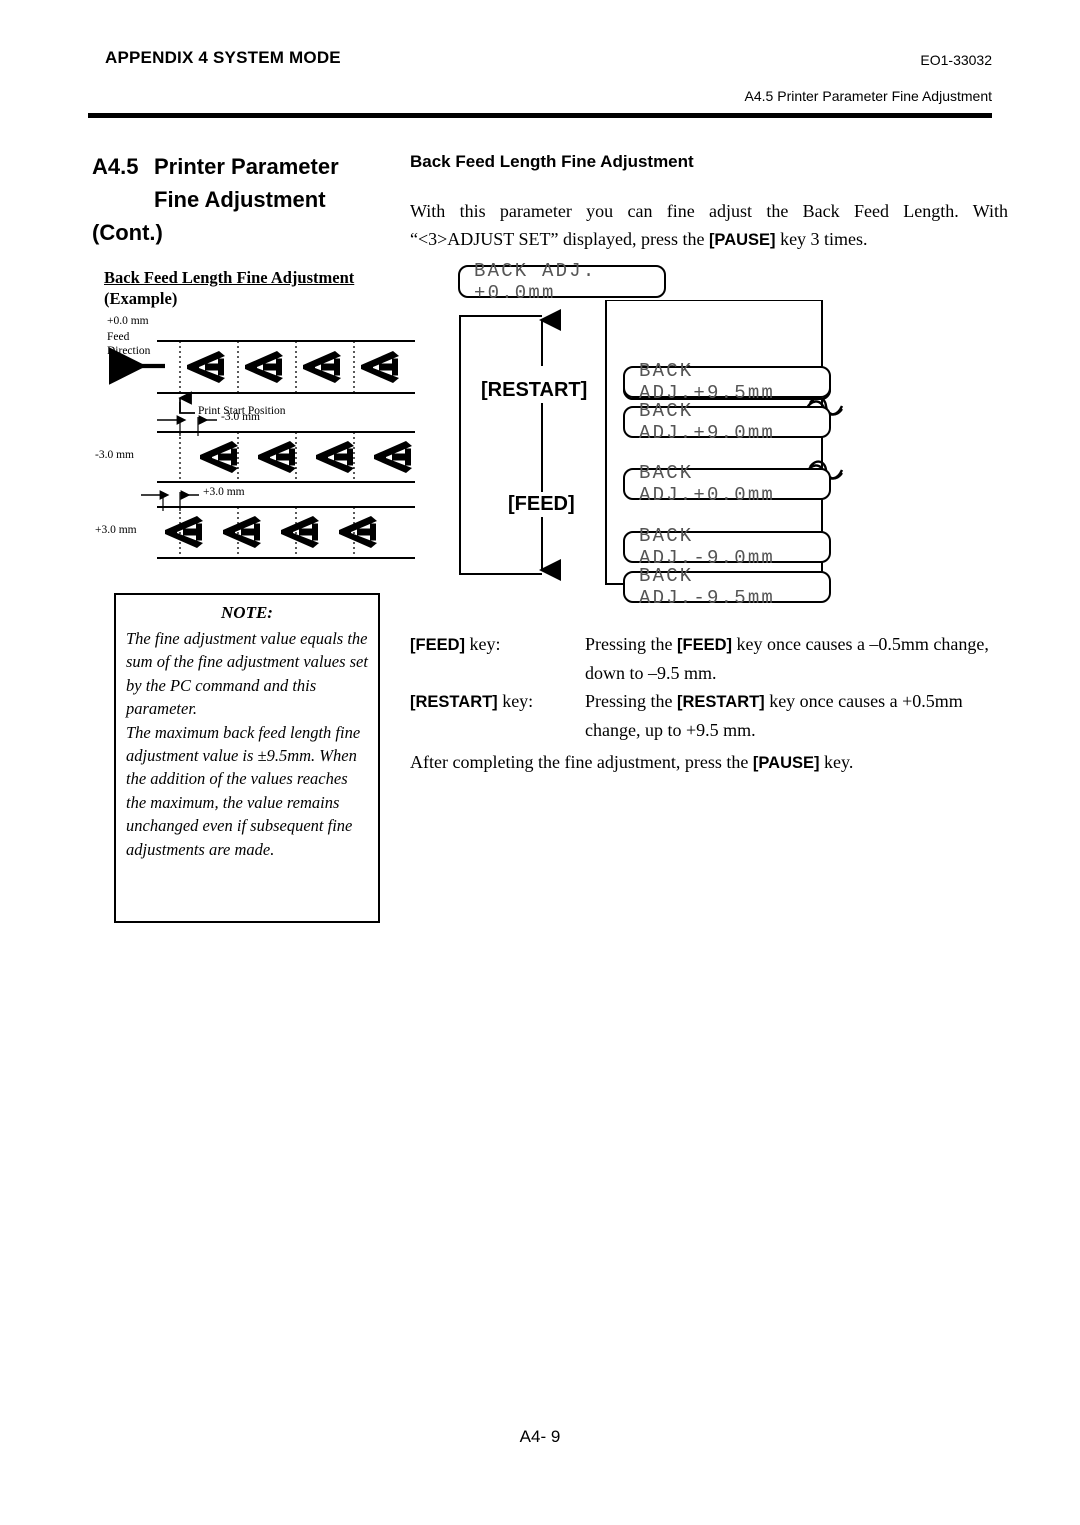 Image resolution: width=1080 pixels, height=1525 pixels. What do you see at coordinates (223, 57) in the screenshot?
I see `page-header-title: APPENDIX 4 SYSTEM MODE` at bounding box center [223, 57].